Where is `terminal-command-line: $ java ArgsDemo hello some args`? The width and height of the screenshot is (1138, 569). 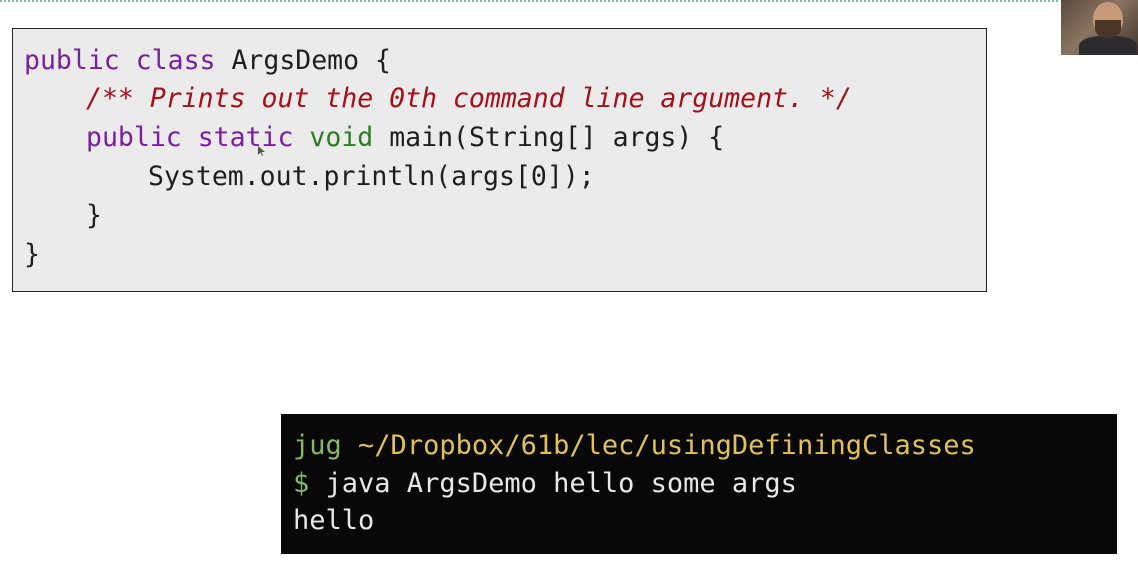 terminal-command-line: $ java ArgsDemo hello some args is located at coordinates (545, 484).